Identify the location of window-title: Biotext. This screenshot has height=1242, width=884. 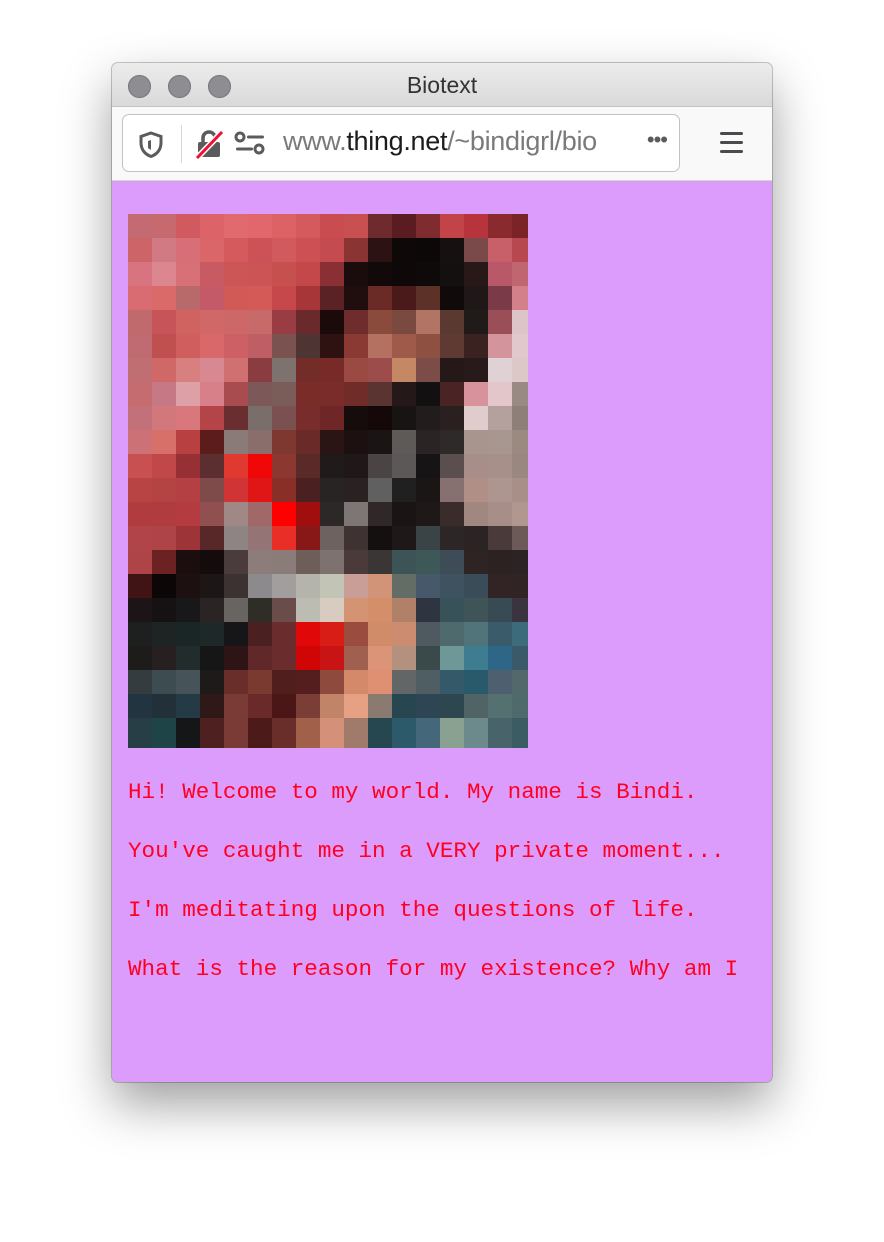
(442, 85).